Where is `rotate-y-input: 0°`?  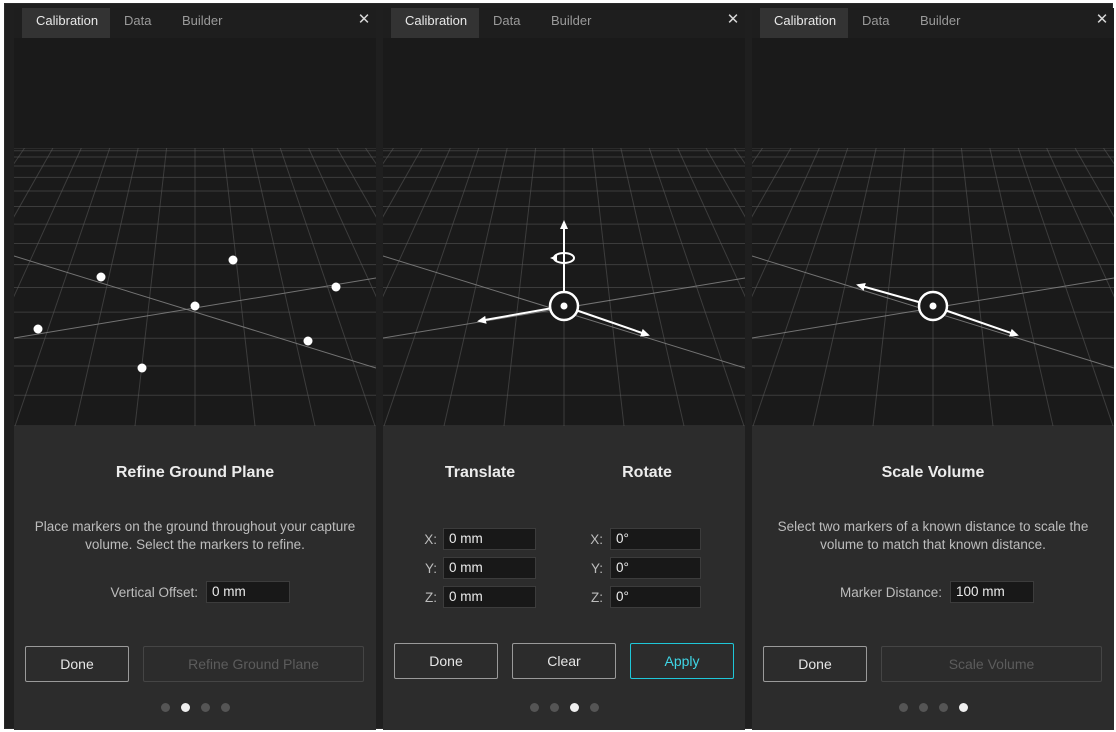 rotate-y-input: 0° is located at coordinates (655, 568).